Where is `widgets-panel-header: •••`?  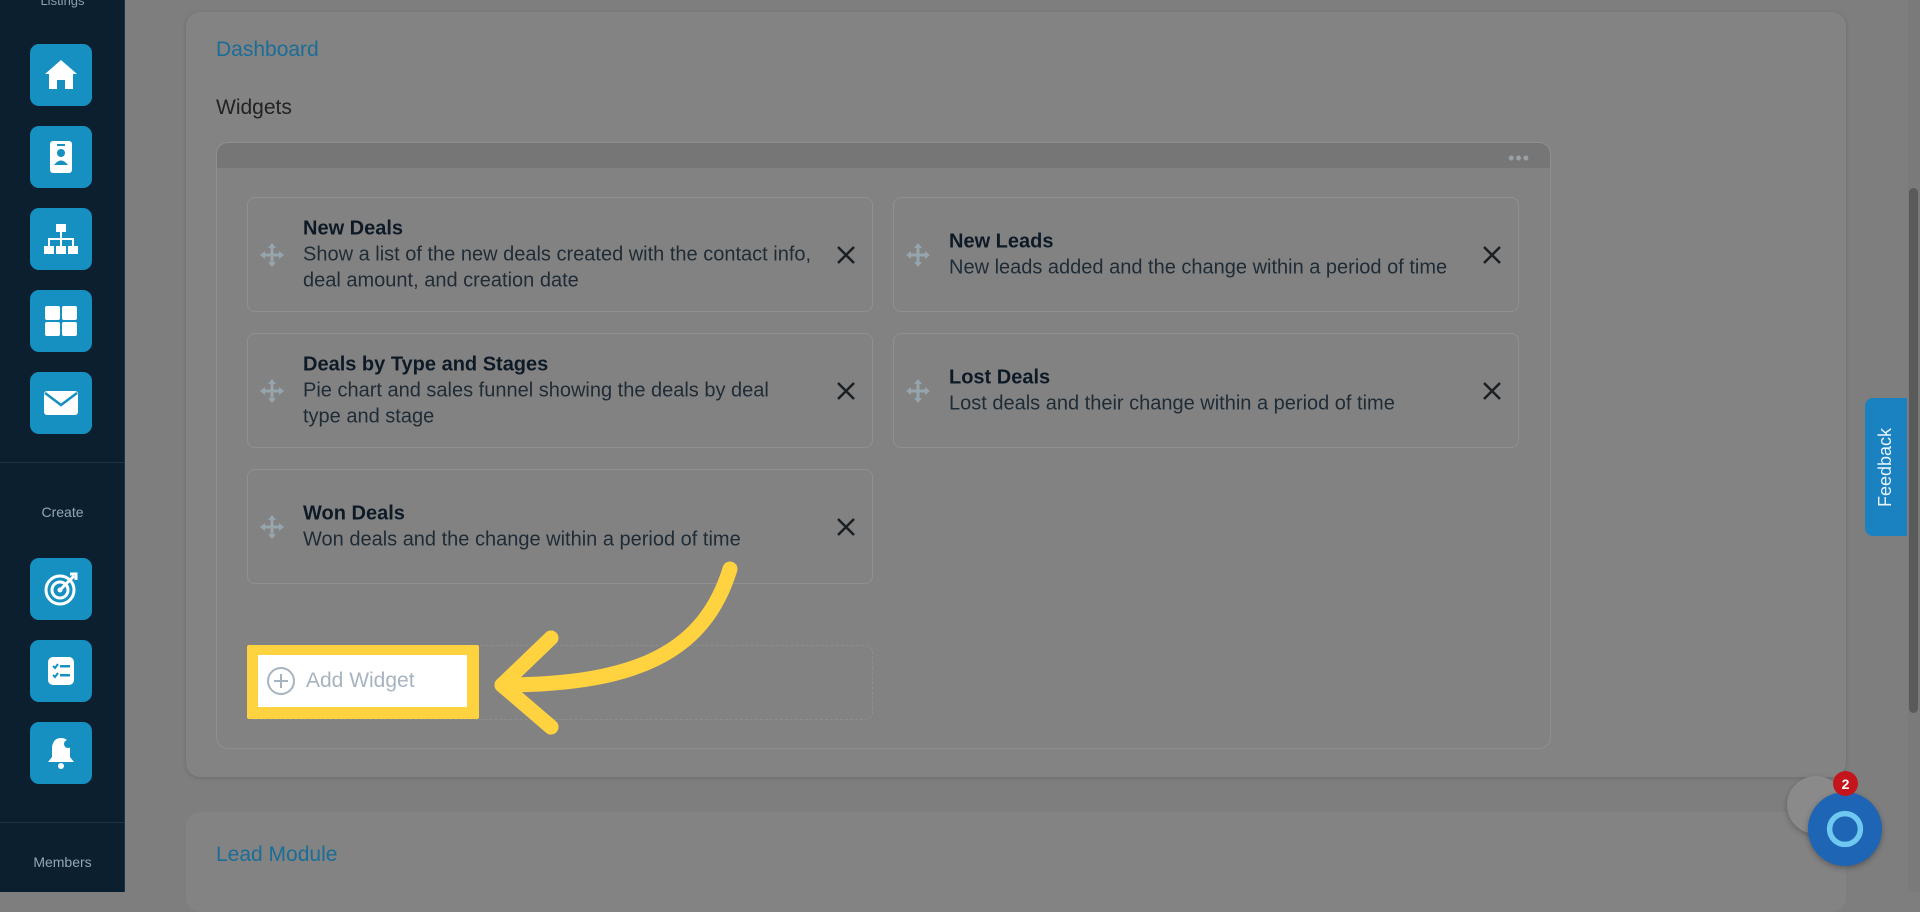
widgets-panel-header: ••• is located at coordinates (883, 155).